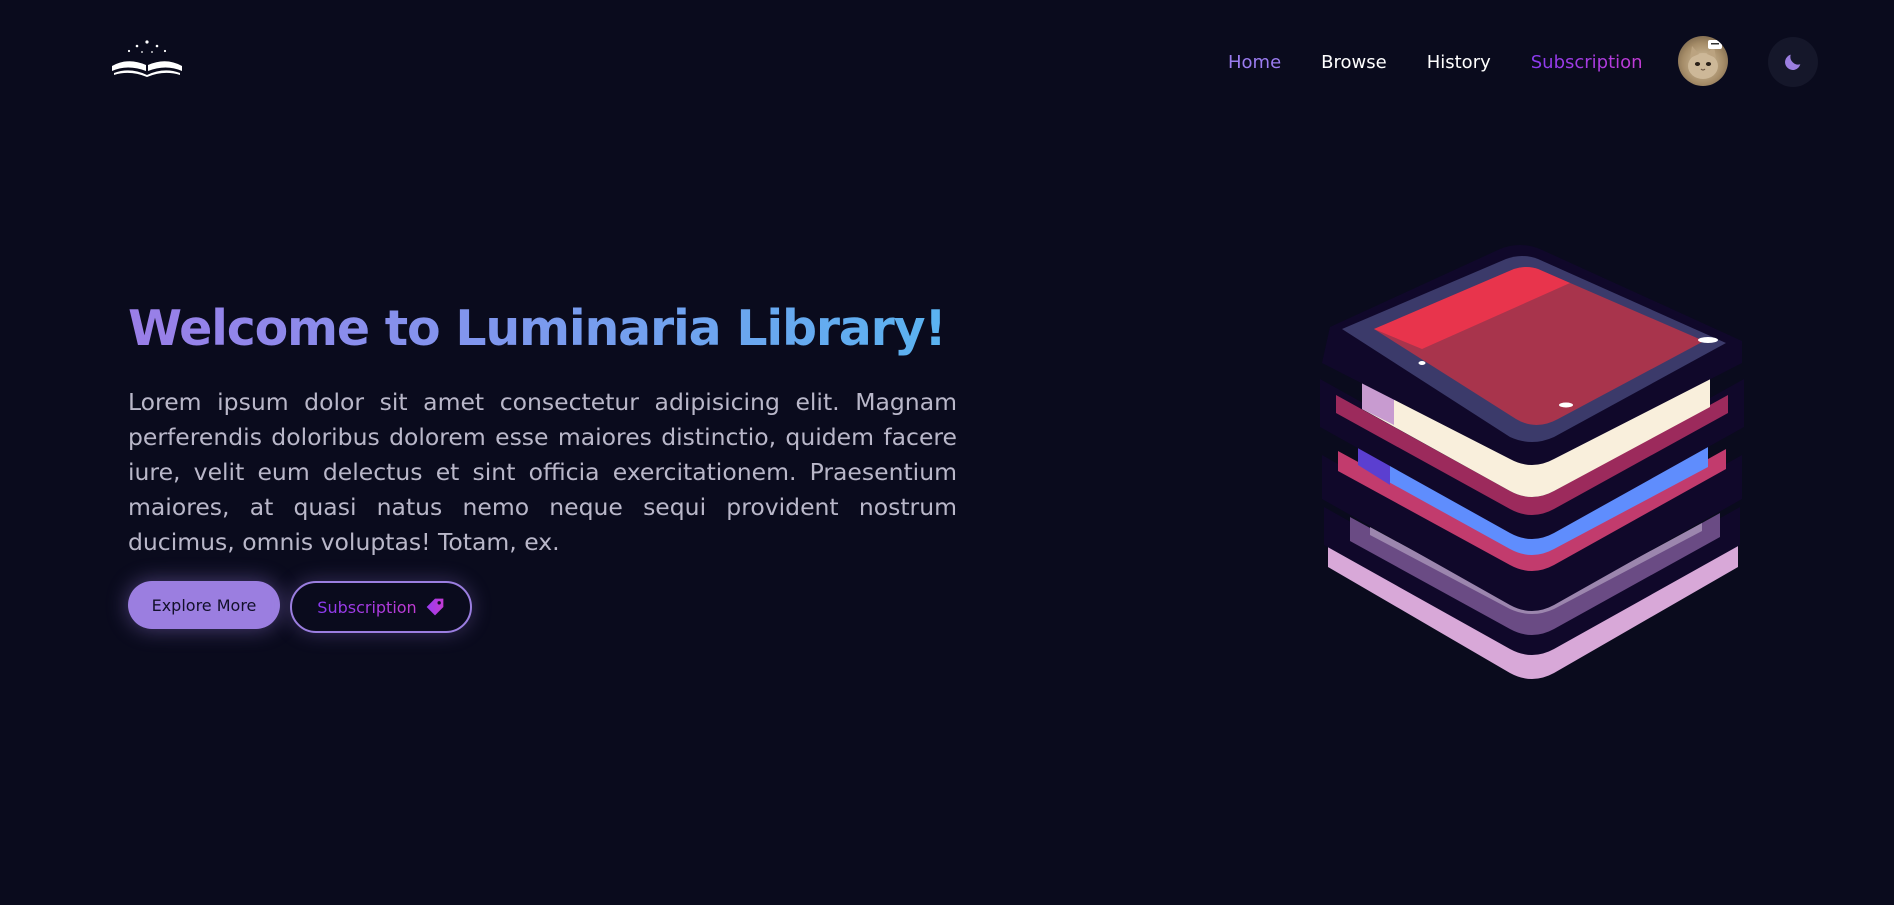  I want to click on stacked-books-illustration, so click(1532, 462).